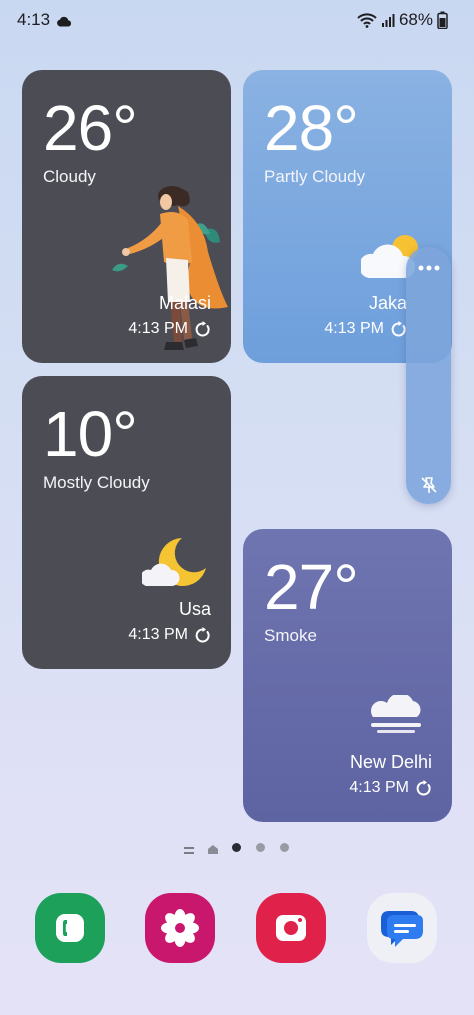 The image size is (474, 1015). What do you see at coordinates (396, 714) in the screenshot?
I see `smoke-cloud-icon` at bounding box center [396, 714].